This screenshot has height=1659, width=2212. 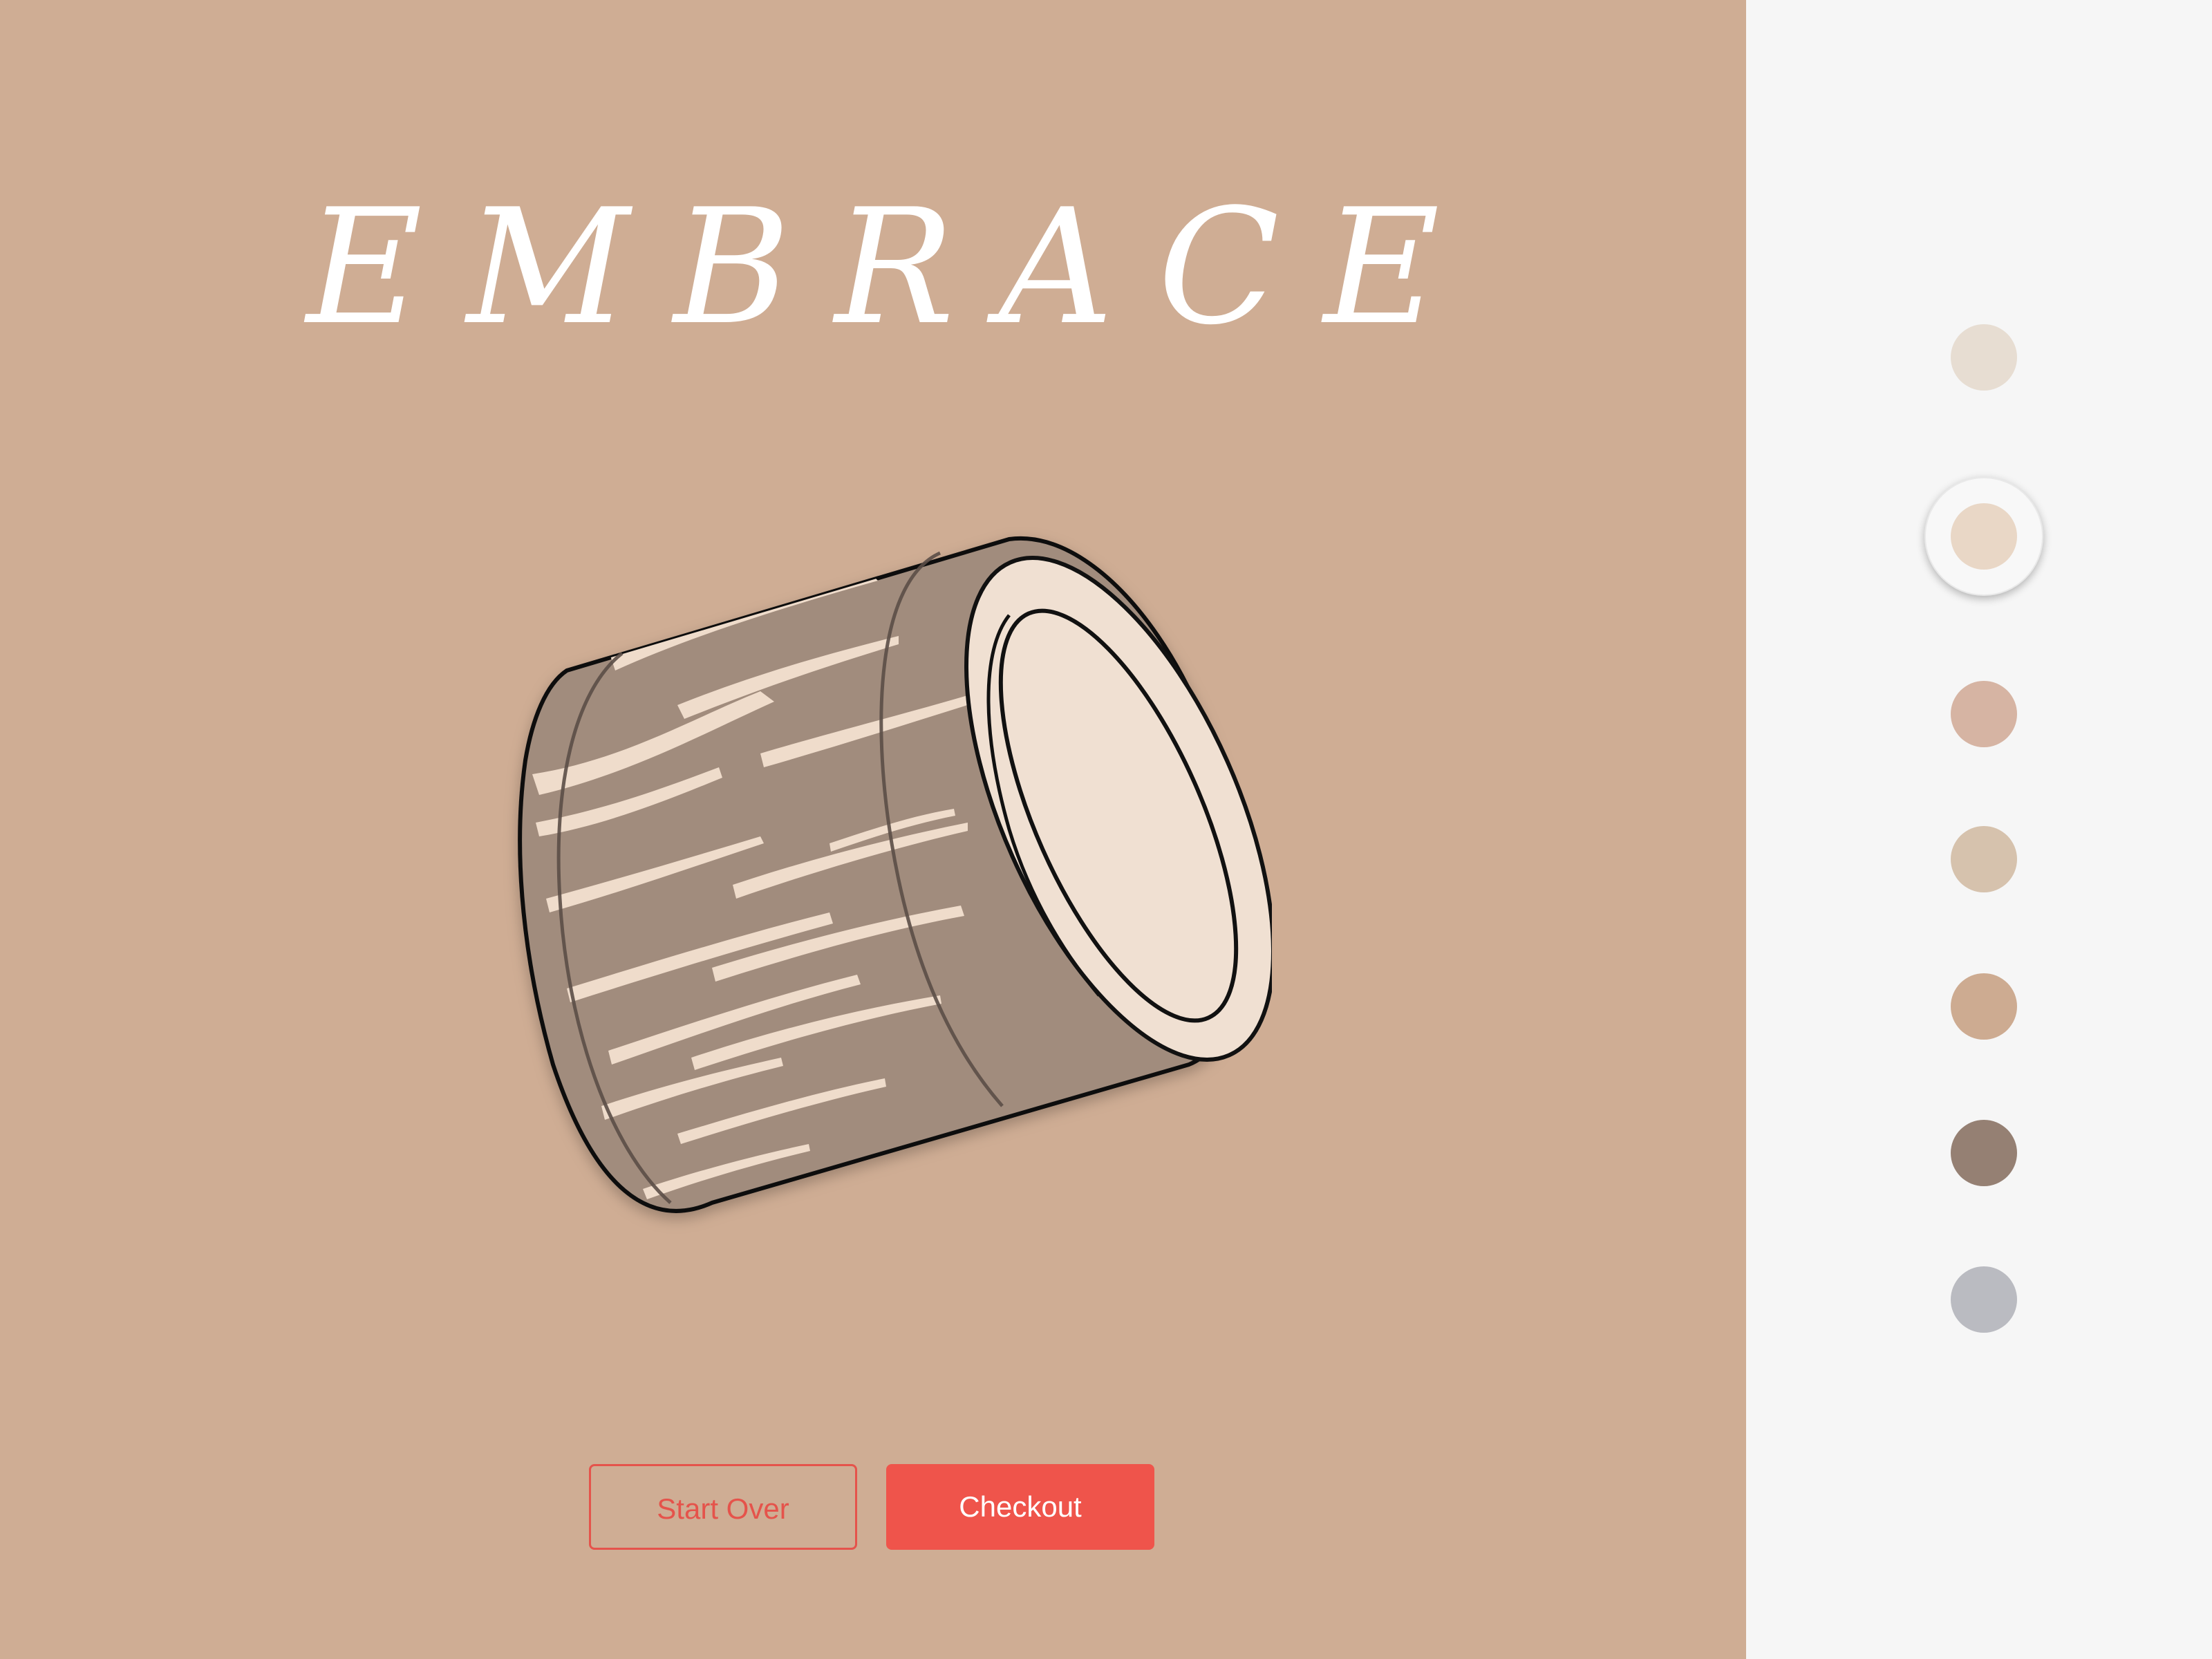 I want to click on start-over-button: Start Over, so click(x=723, y=1507).